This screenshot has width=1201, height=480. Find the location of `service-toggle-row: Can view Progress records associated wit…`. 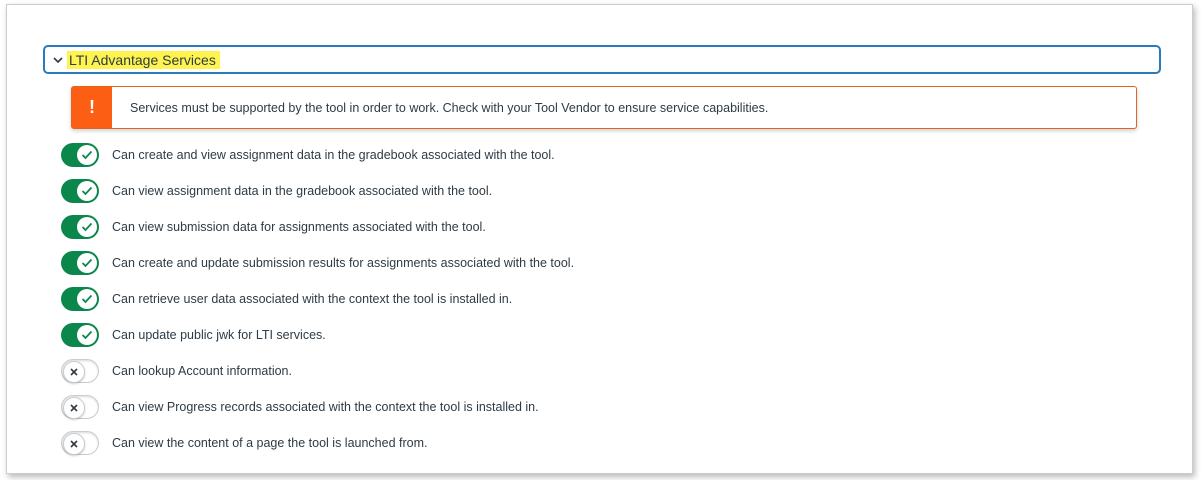

service-toggle-row: Can view Progress records associated wit… is located at coordinates (300, 407).